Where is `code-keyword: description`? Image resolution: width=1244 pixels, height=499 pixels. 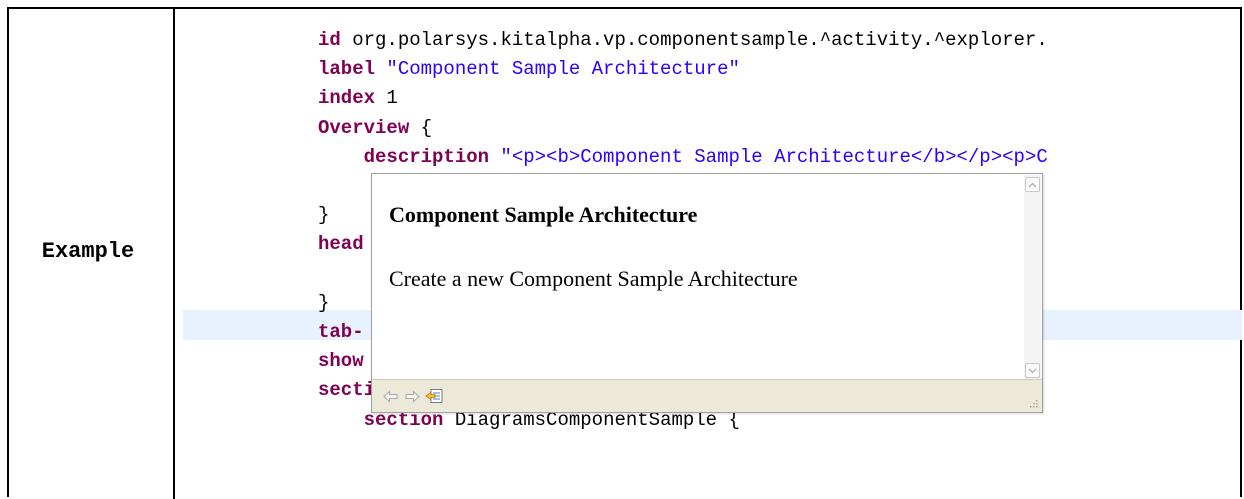 code-keyword: description is located at coordinates (426, 156).